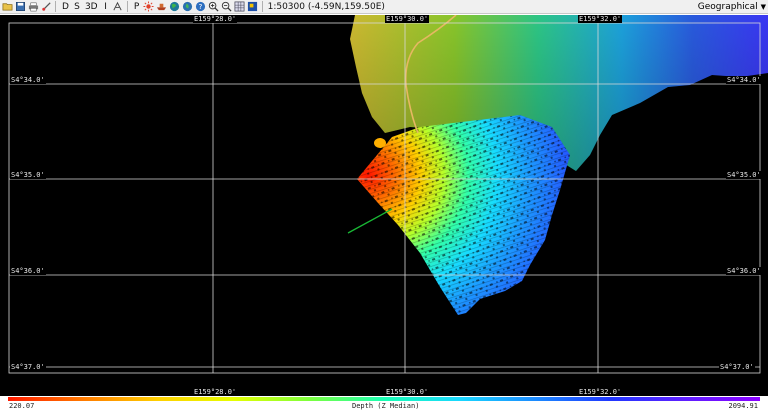 The width and height of the screenshot is (768, 414). Describe the element at coordinates (106, 7) in the screenshot. I see `info-button: I` at that location.